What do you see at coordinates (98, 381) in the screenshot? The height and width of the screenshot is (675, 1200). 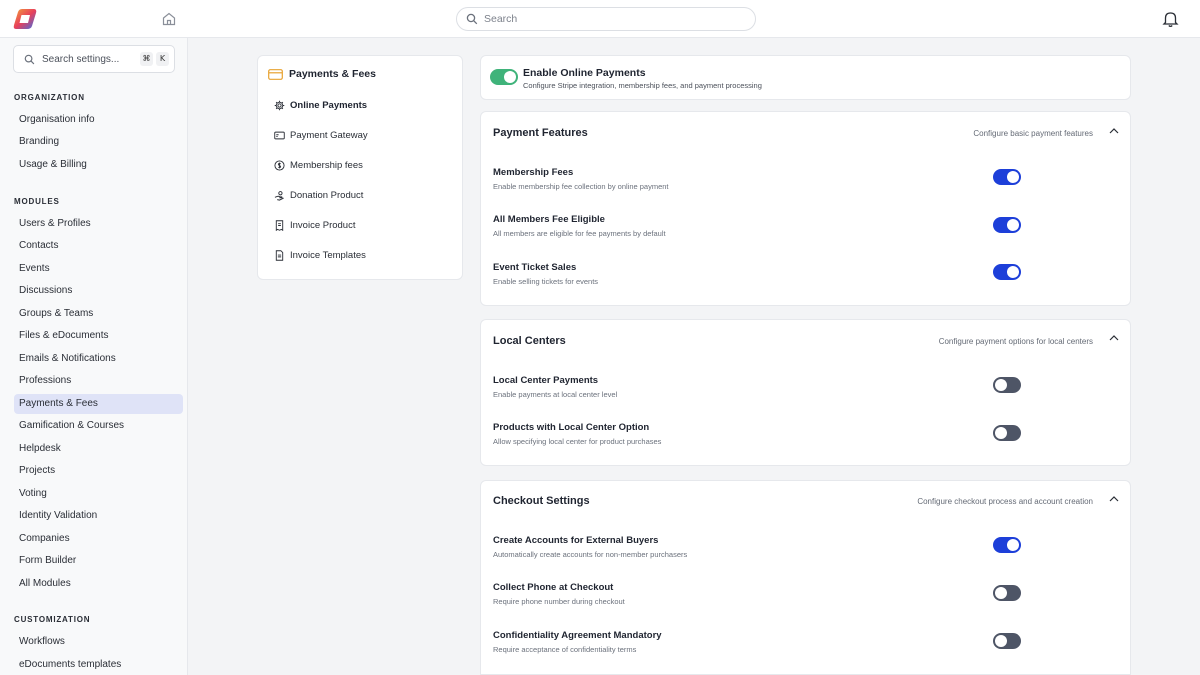 I see `sidebar-item-professions: Professions` at bounding box center [98, 381].